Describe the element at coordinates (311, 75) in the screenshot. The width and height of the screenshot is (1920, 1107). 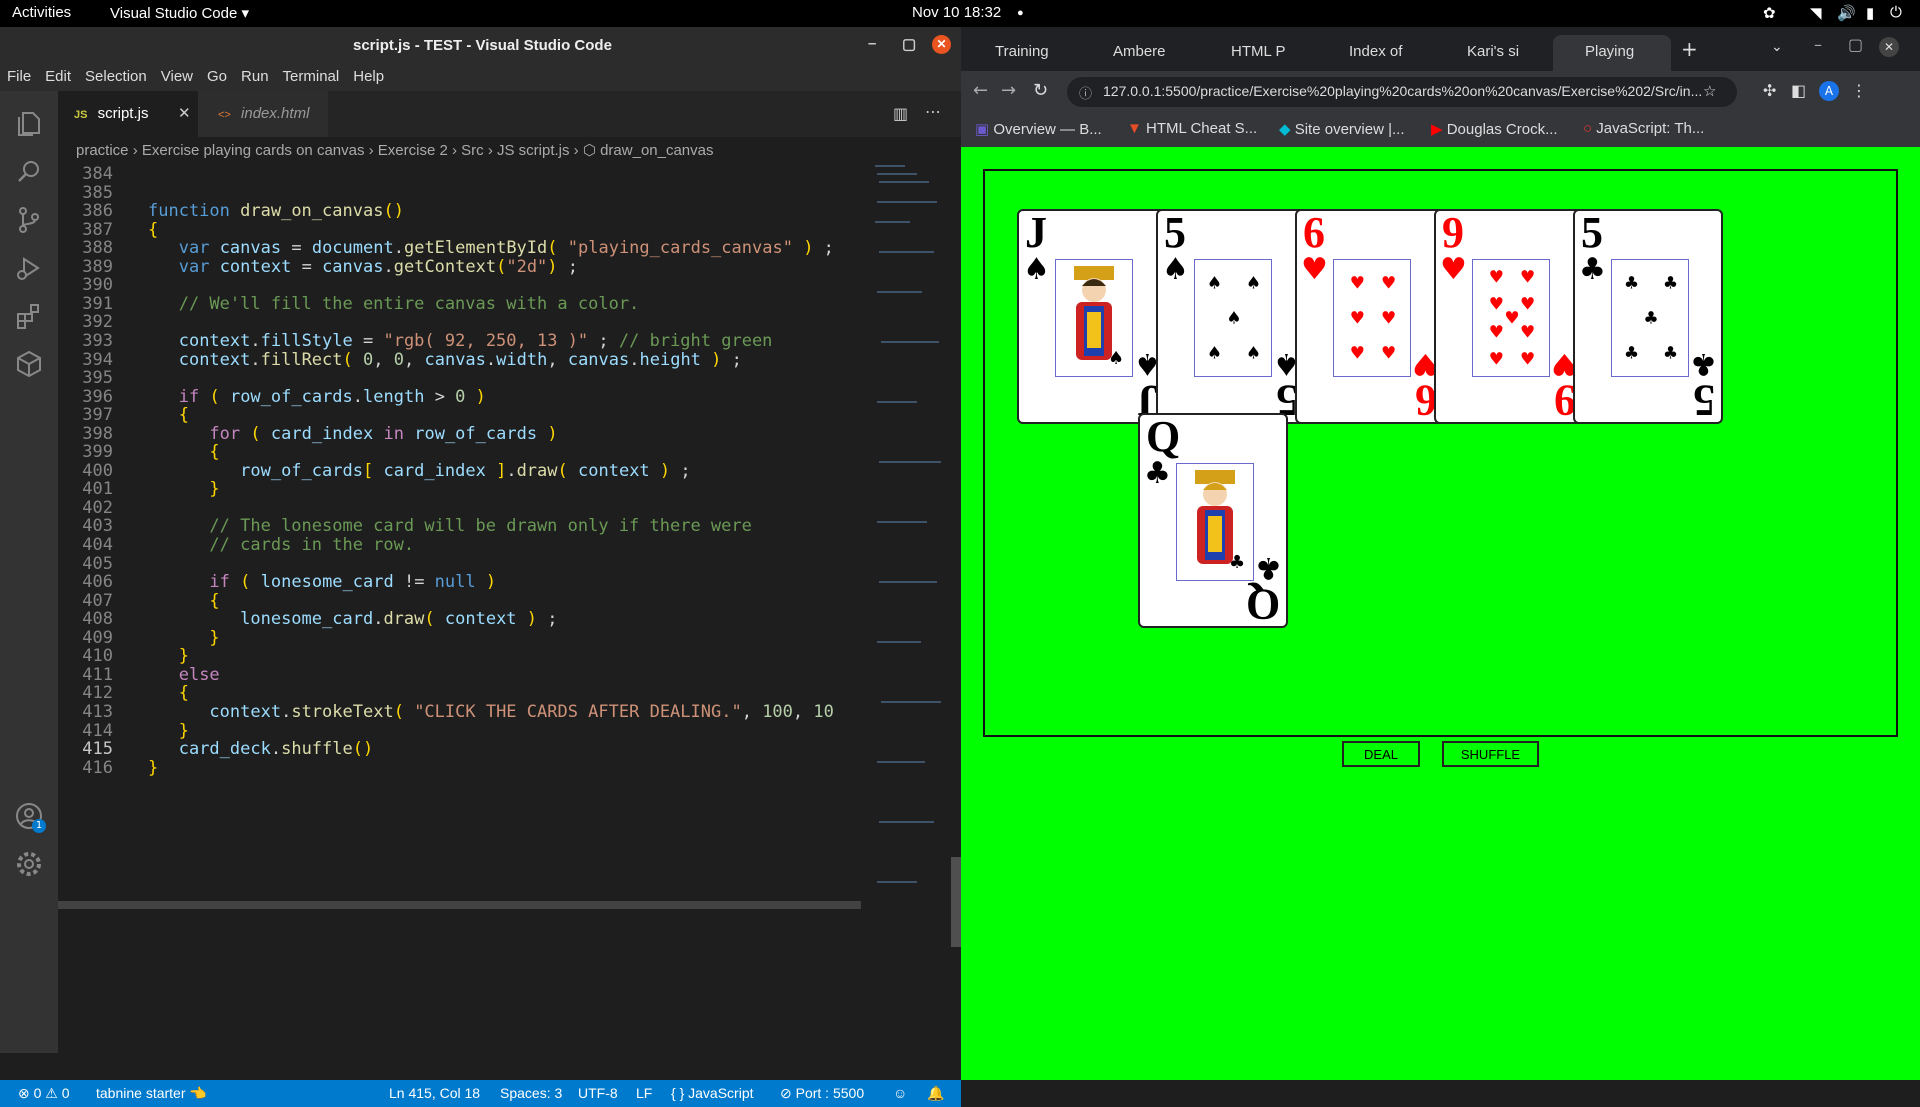
I see `menu-terminal: Terminal` at that location.